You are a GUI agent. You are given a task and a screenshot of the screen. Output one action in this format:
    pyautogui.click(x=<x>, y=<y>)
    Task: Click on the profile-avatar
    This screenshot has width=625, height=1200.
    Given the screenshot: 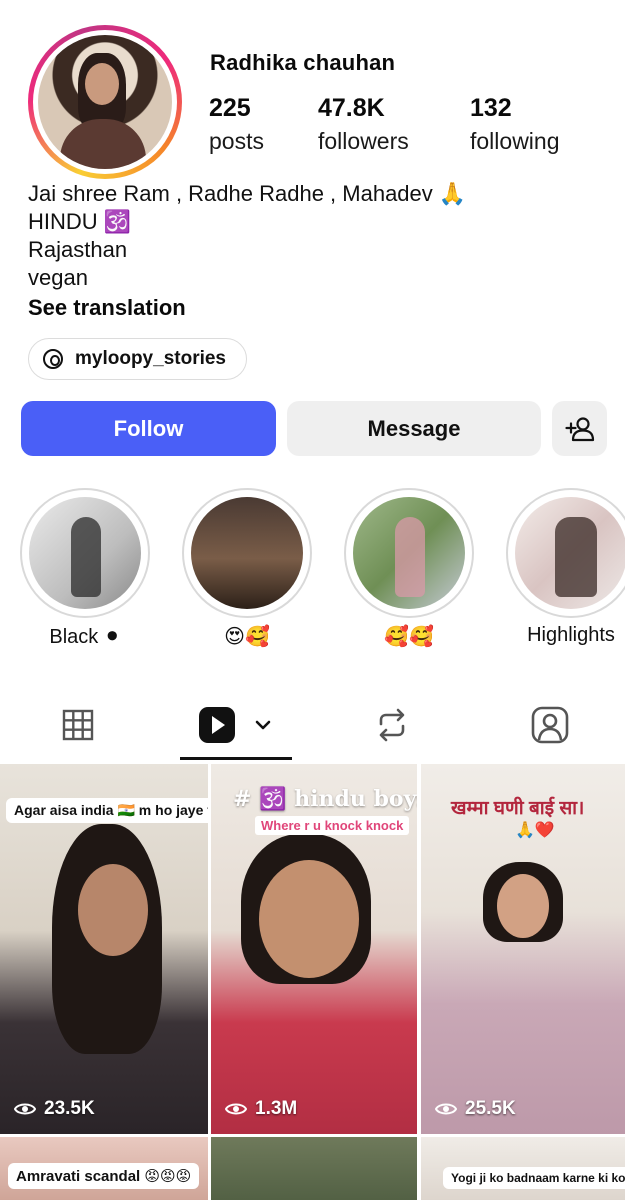 What is the action you would take?
    pyautogui.click(x=105, y=102)
    